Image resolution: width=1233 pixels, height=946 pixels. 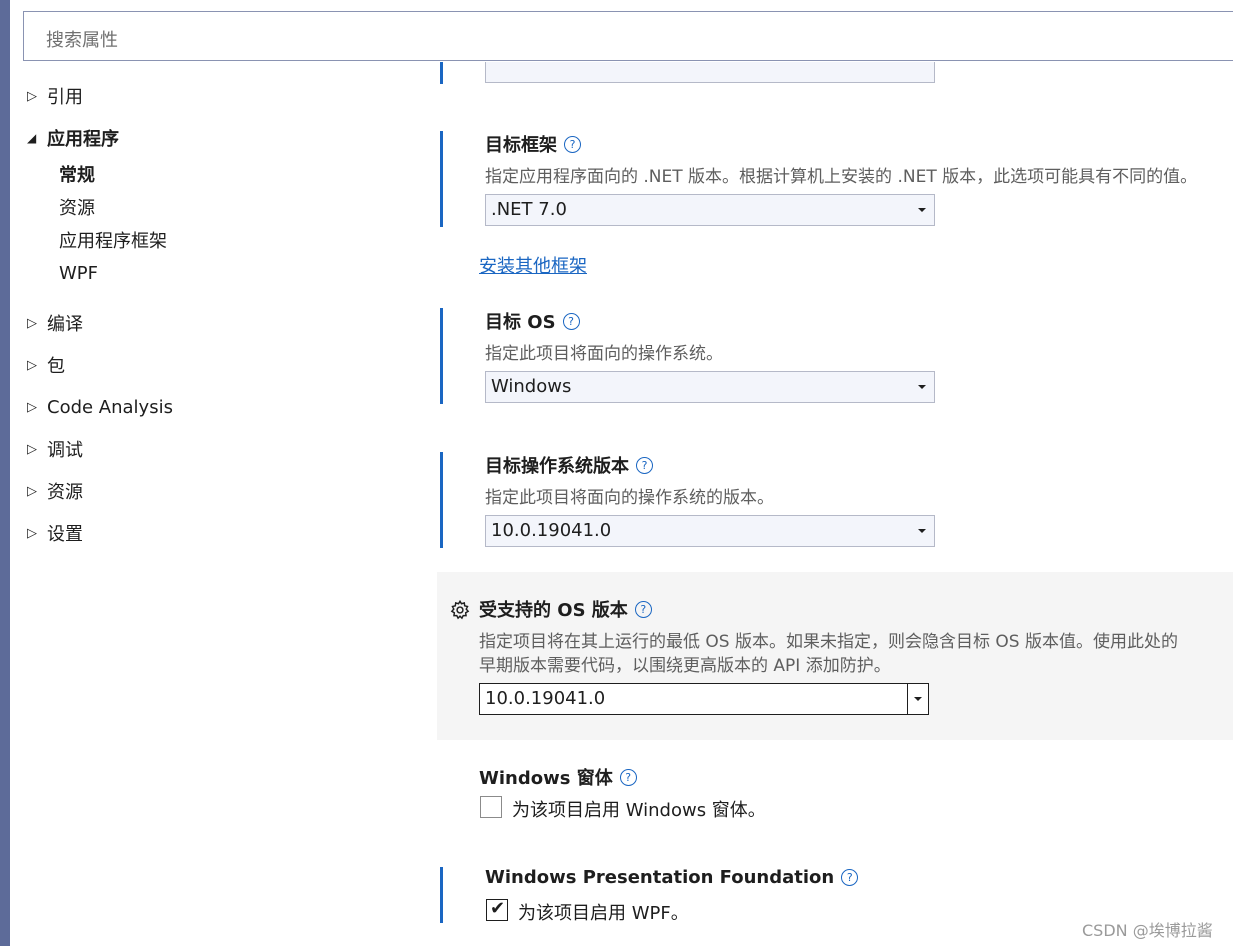 I want to click on wpf-checkbox: ✔, so click(x=497, y=909).